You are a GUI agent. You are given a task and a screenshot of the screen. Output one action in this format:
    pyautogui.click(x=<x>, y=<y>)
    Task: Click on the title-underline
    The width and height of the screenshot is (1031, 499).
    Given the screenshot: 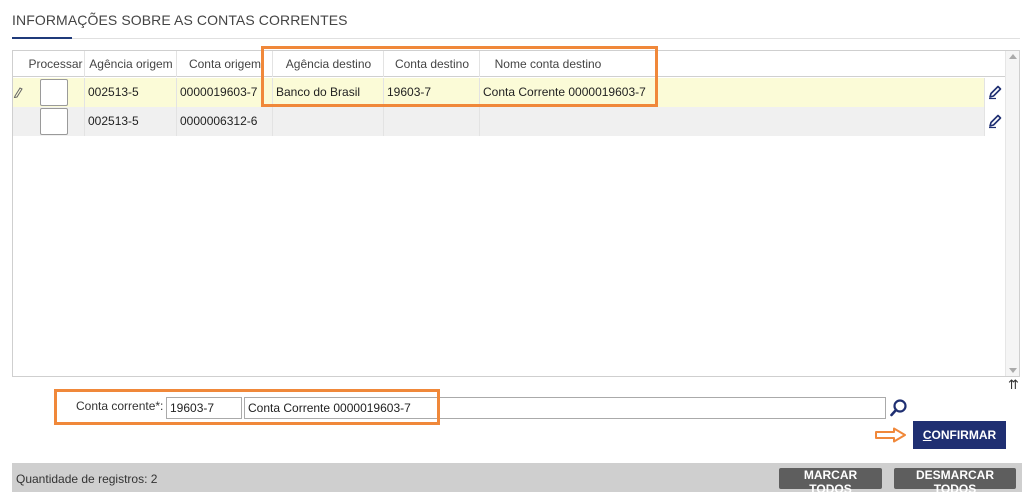 What is the action you would take?
    pyautogui.click(x=42, y=38)
    